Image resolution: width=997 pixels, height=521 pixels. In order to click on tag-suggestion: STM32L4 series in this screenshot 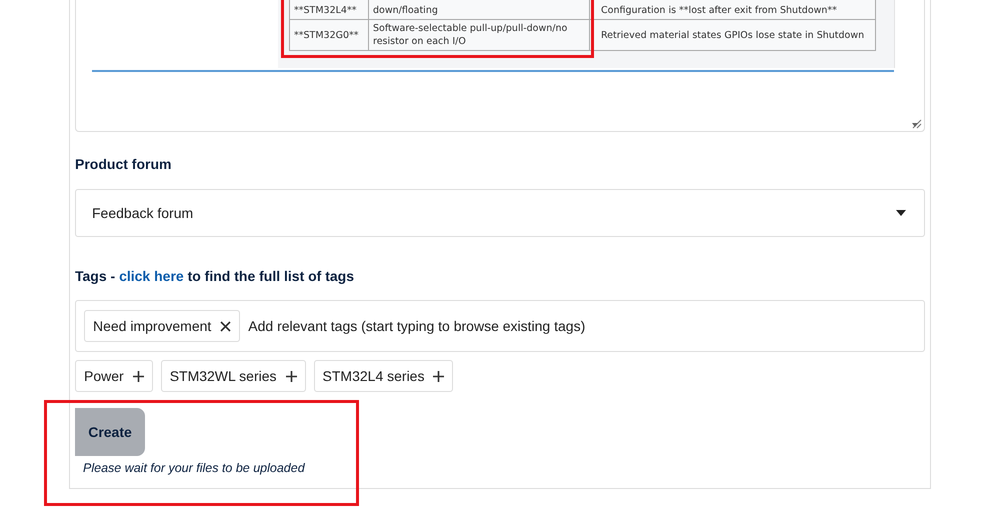, I will do `click(384, 376)`.